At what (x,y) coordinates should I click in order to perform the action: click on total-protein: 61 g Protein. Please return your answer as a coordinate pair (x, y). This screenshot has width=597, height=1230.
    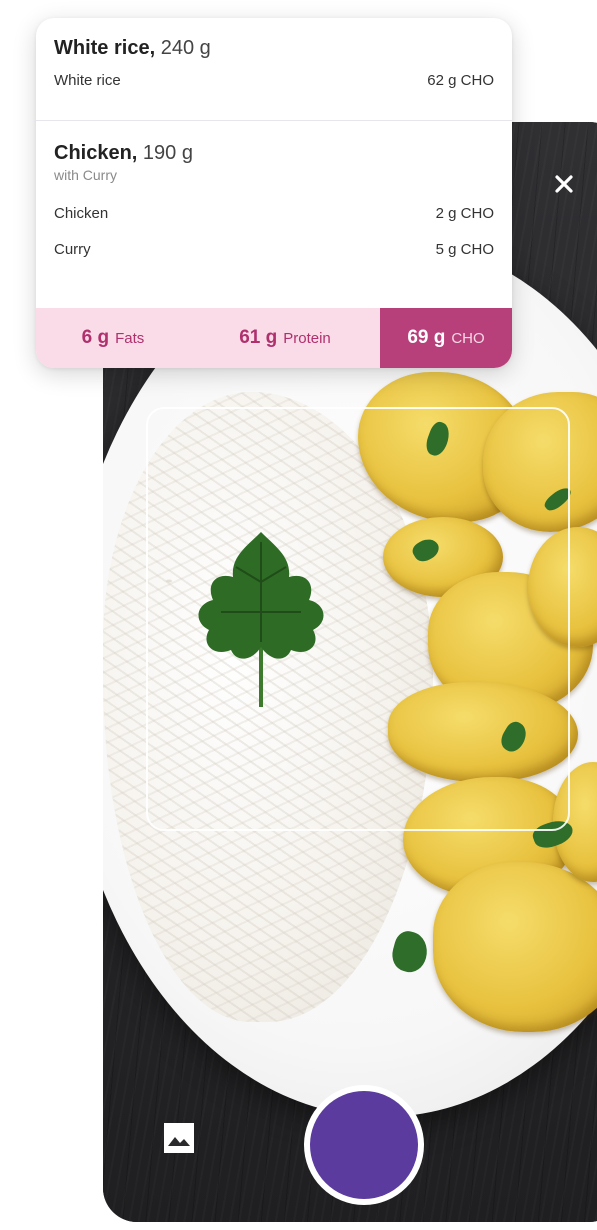
    Looking at the image, I should click on (285, 338).